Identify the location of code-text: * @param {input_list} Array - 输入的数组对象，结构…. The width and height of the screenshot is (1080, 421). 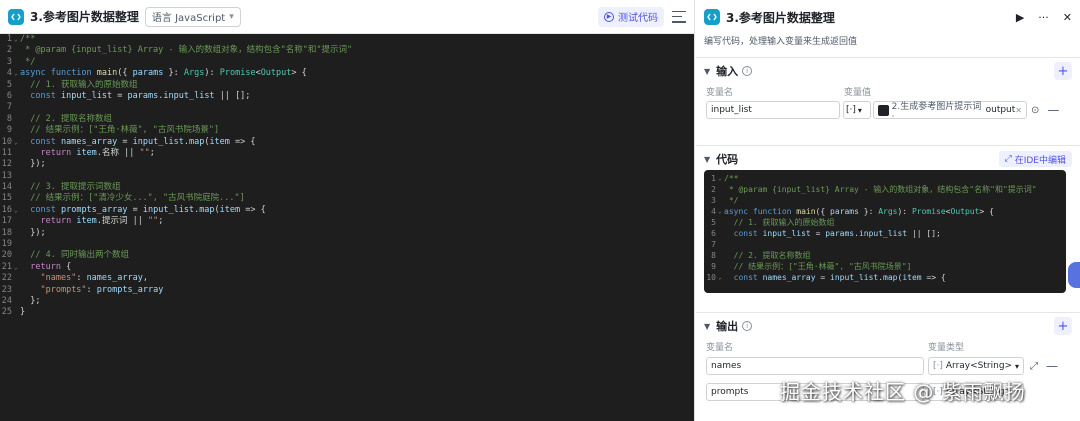
(186, 50).